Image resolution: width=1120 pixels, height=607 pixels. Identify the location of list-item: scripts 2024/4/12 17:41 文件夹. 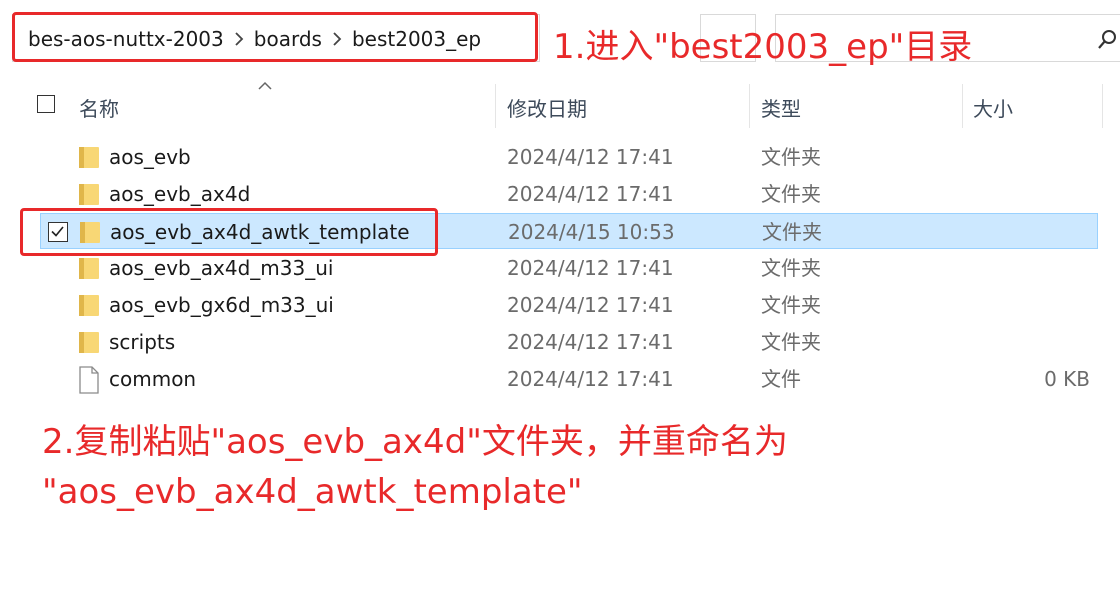
(569, 342).